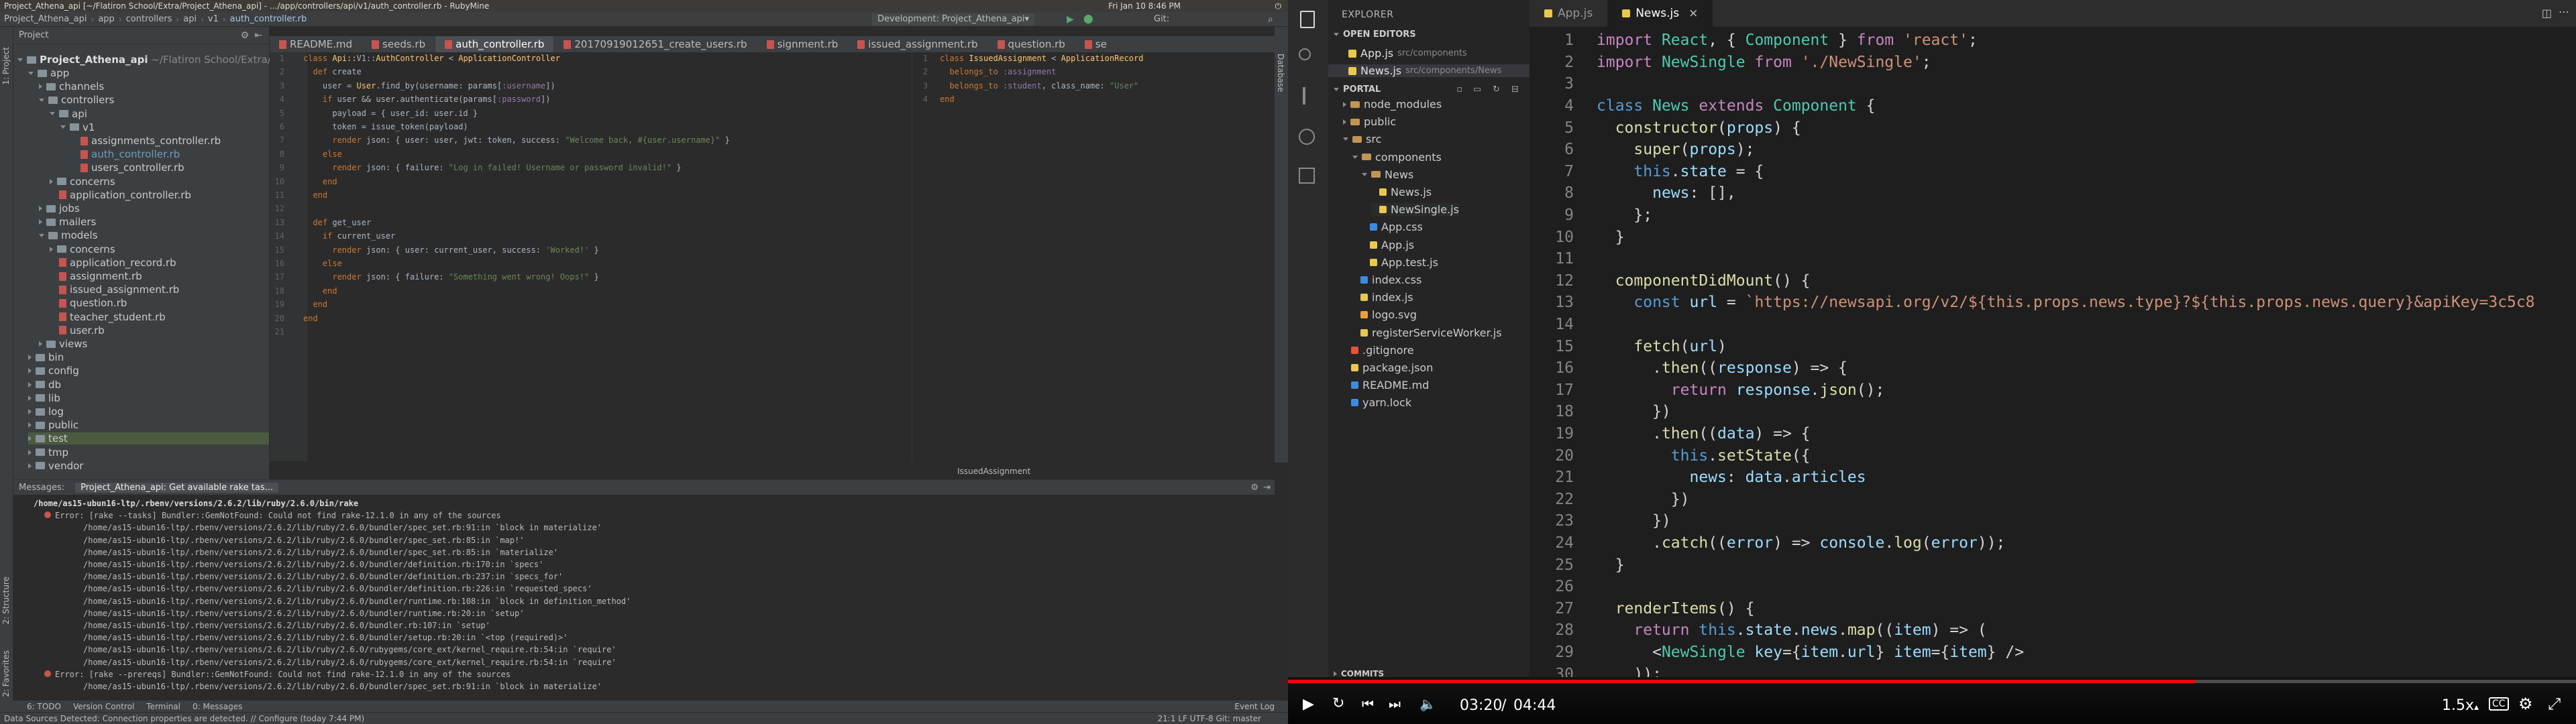 This screenshot has height=724, width=2576. I want to click on progress-track, so click(1932, 681).